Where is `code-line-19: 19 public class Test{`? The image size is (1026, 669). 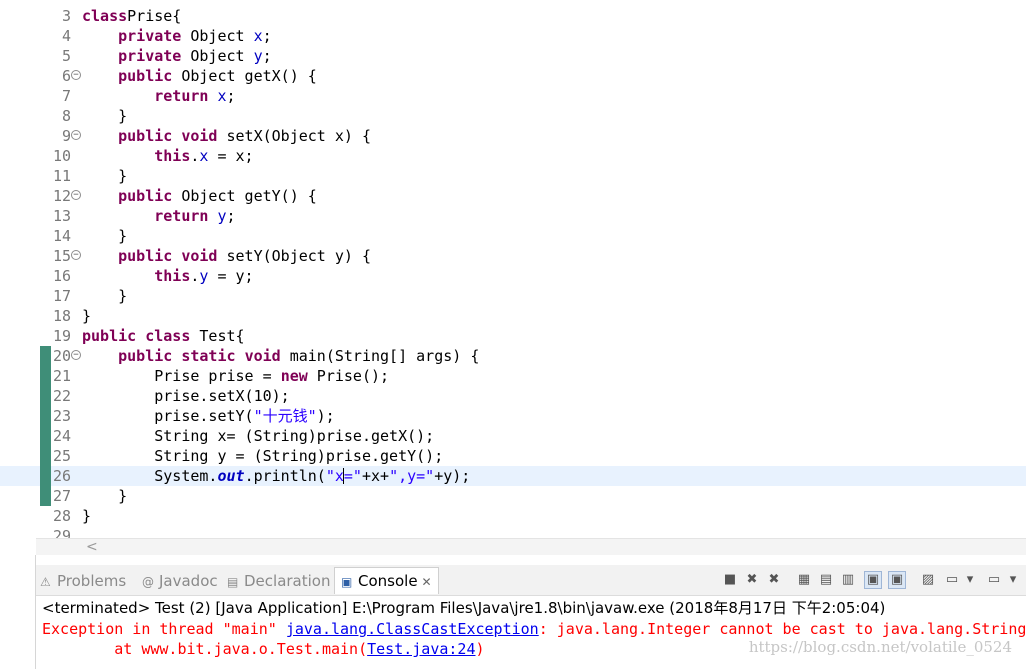 code-line-19: 19 public class Test{ is located at coordinates (513, 336).